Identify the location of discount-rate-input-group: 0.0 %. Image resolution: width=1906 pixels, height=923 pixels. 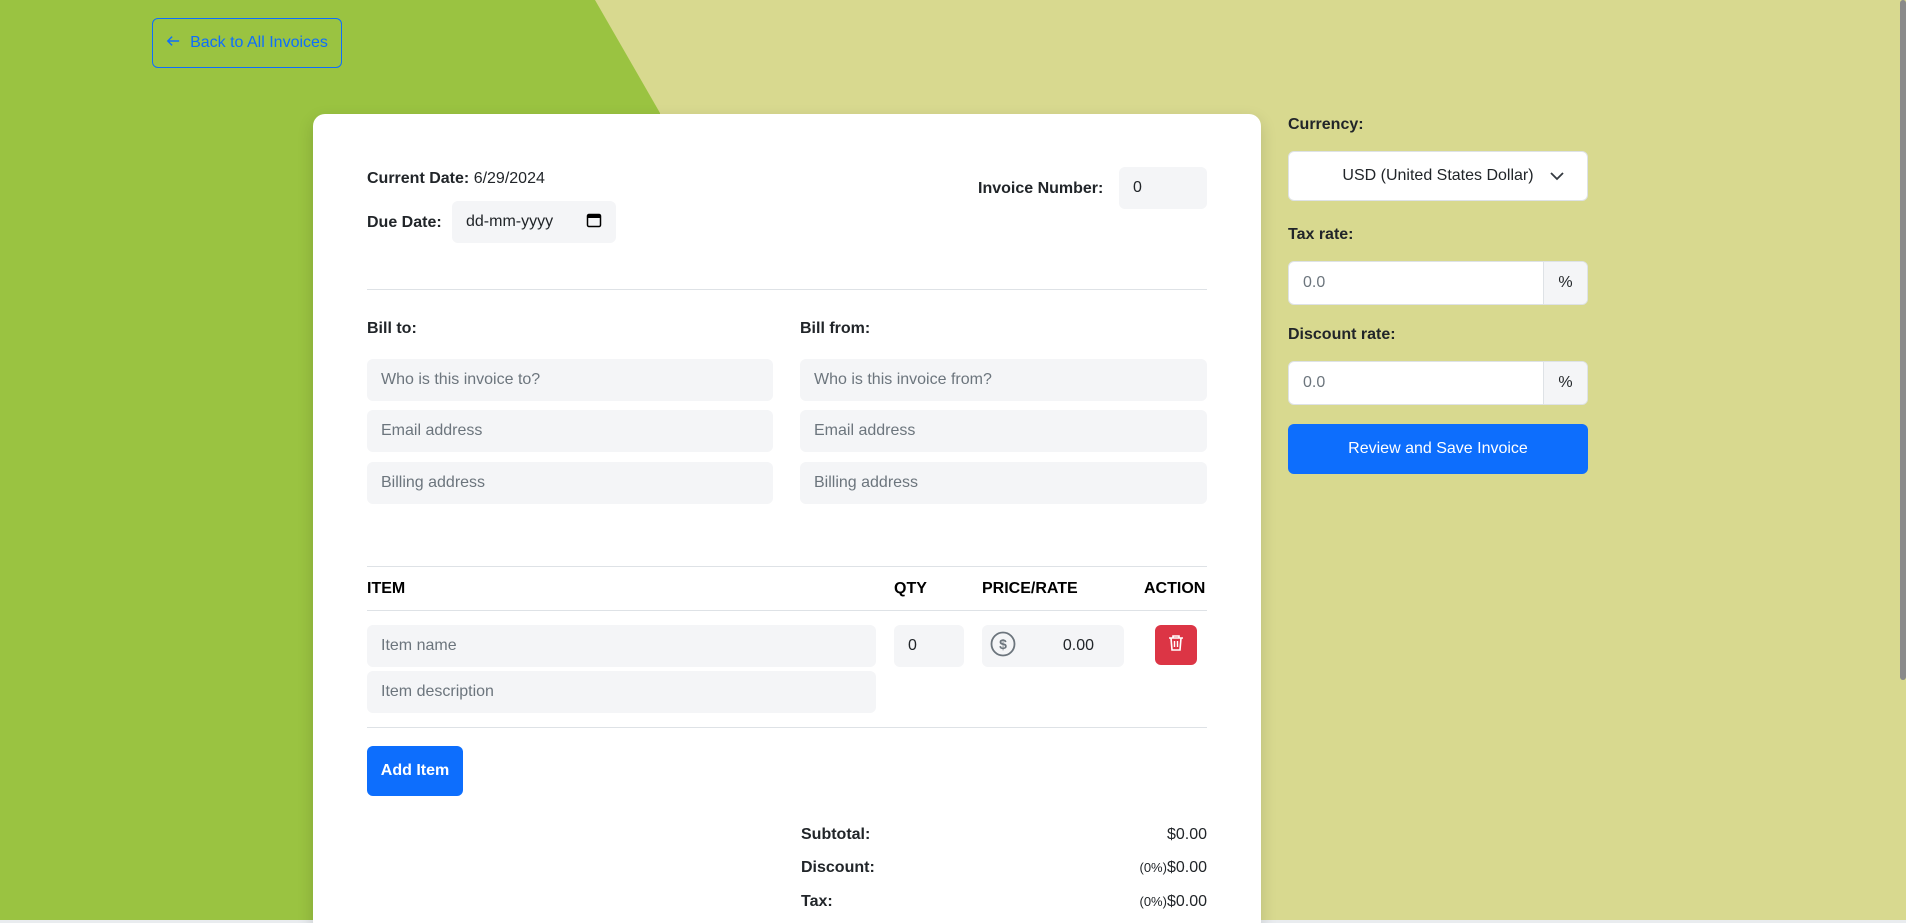
(1438, 383).